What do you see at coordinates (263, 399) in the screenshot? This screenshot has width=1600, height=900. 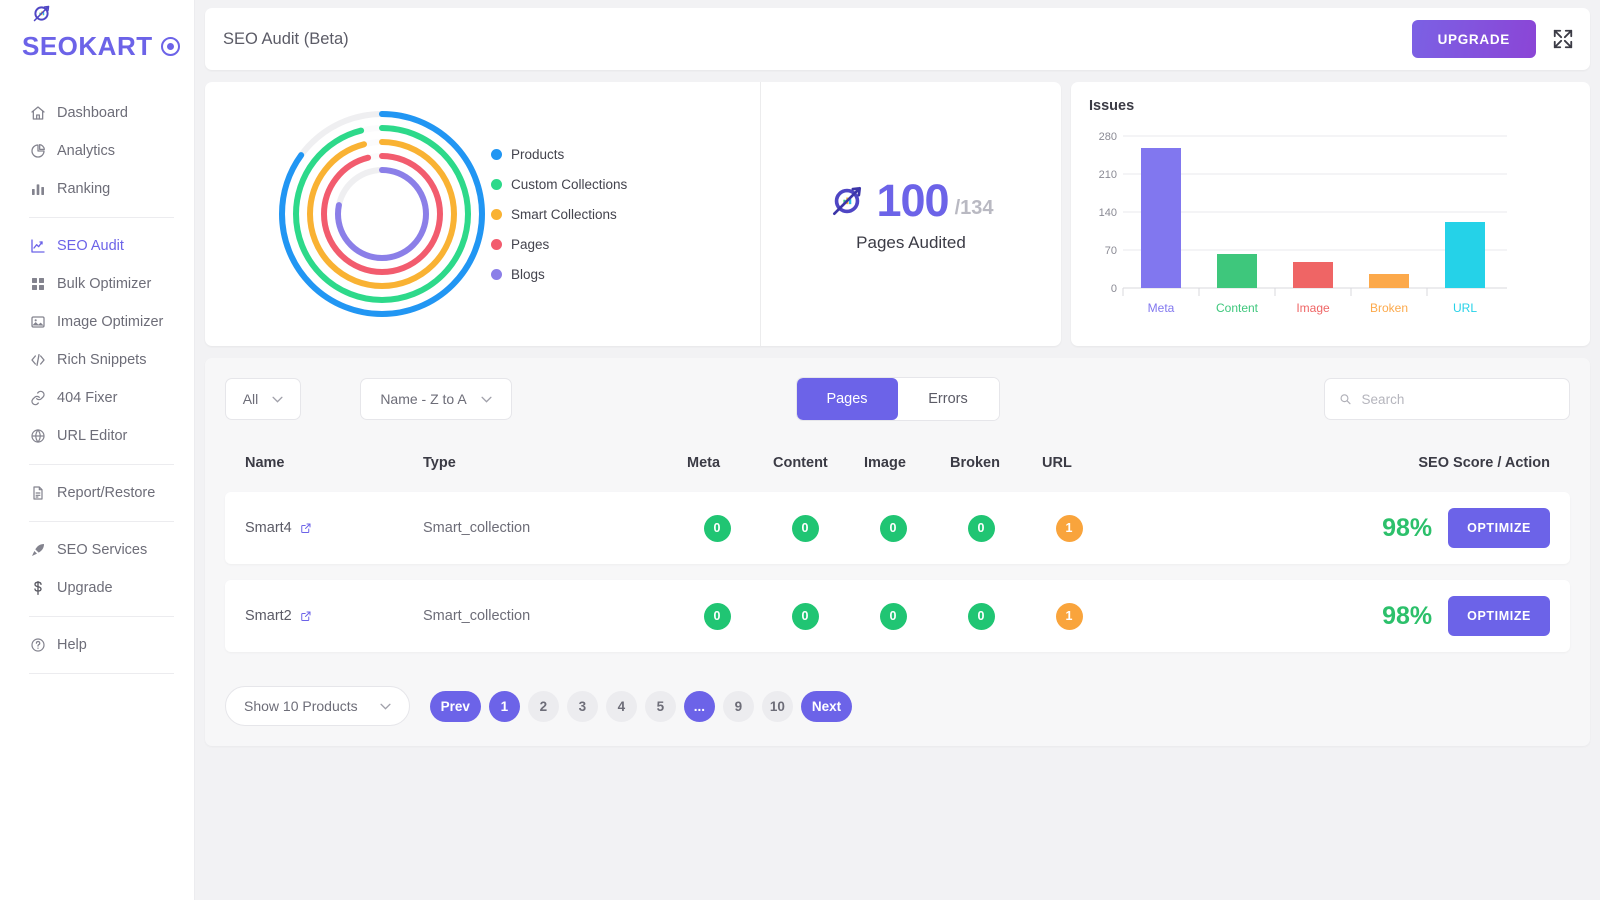 I see `filter-select: All` at bounding box center [263, 399].